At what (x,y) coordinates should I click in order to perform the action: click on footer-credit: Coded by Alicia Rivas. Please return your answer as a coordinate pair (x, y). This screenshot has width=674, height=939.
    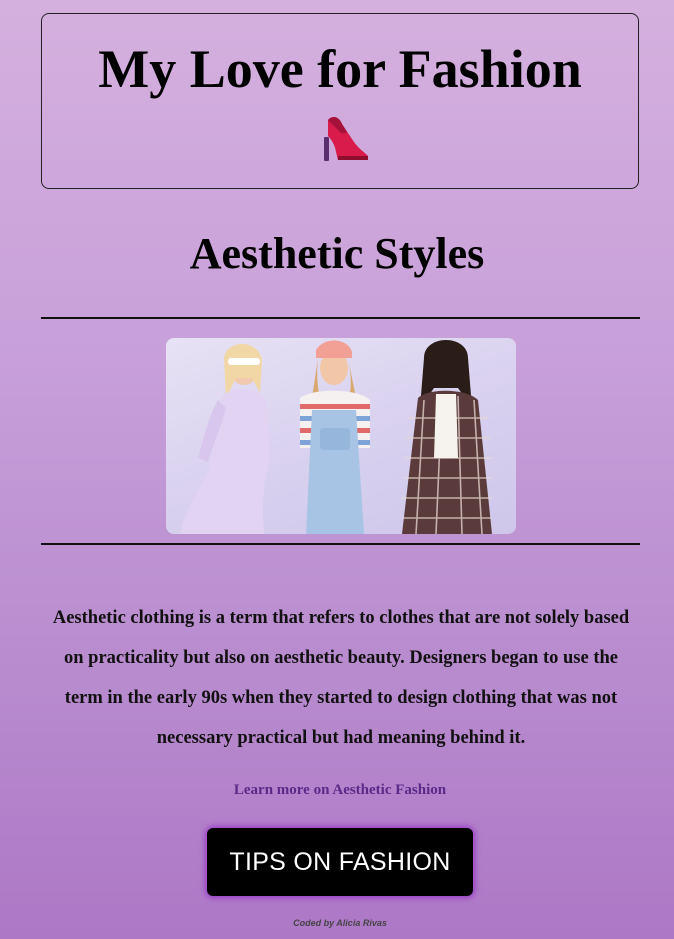
    Looking at the image, I should click on (340, 923).